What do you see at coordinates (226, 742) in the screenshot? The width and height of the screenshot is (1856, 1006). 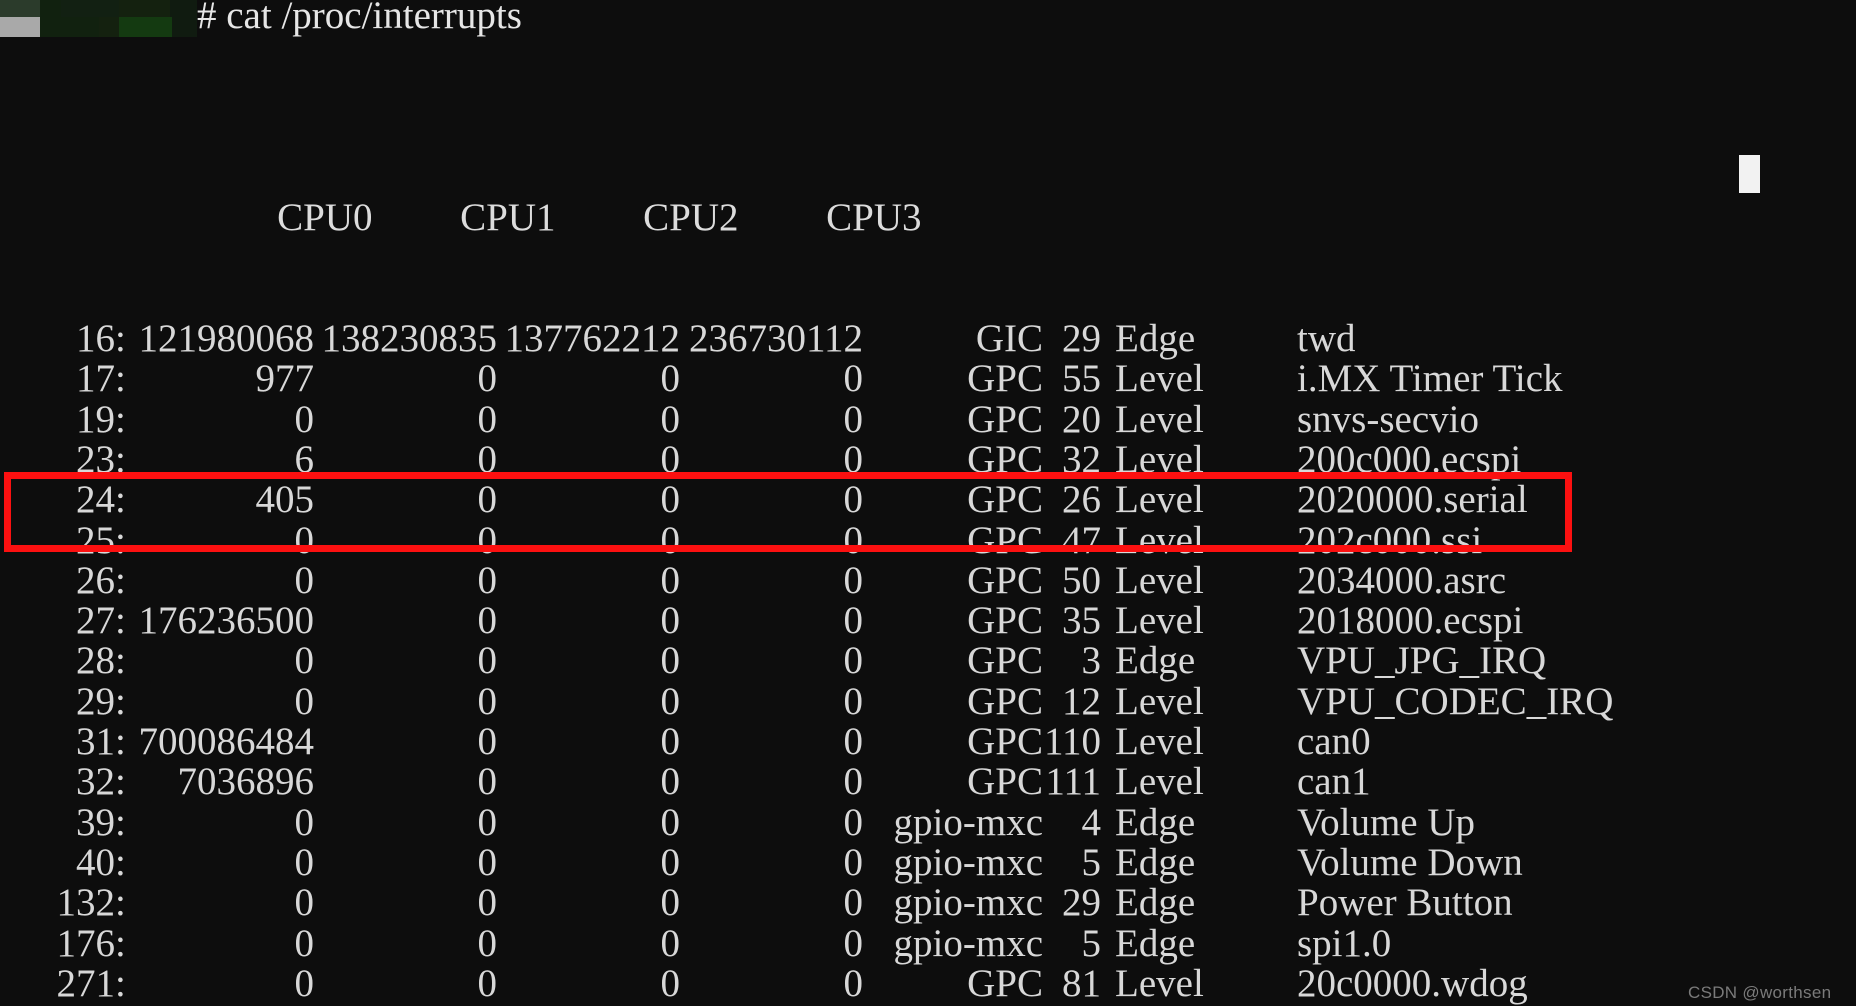 I see `cell-cpu0-count: 700086484` at bounding box center [226, 742].